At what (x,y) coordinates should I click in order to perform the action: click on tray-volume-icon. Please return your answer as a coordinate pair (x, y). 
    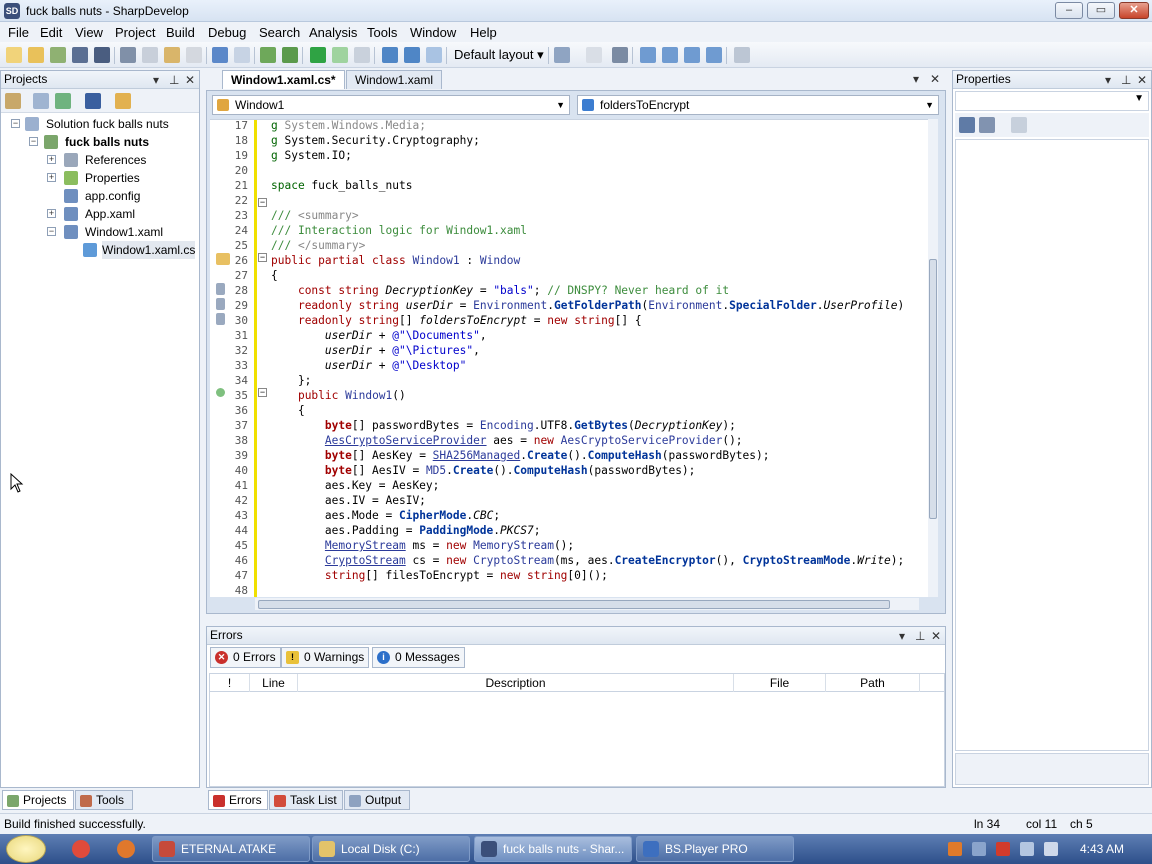
    Looking at the image, I should click on (1051, 849).